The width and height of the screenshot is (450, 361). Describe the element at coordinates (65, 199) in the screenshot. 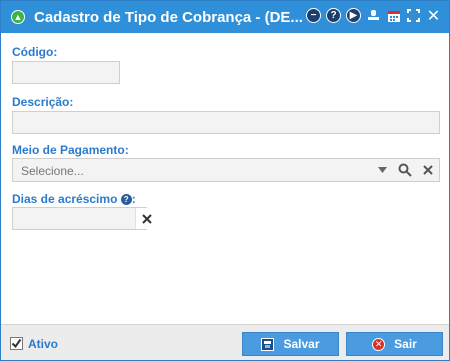

I see `dias-acrescimo-text: Dias de acréscimo` at that location.